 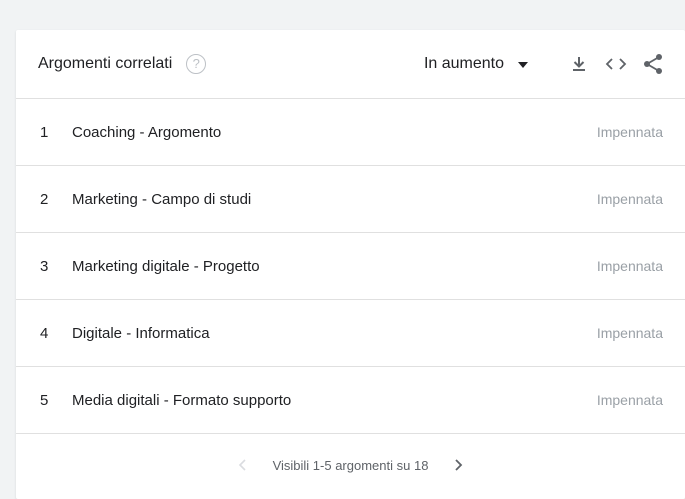 I want to click on share-icon, so click(x=653, y=64).